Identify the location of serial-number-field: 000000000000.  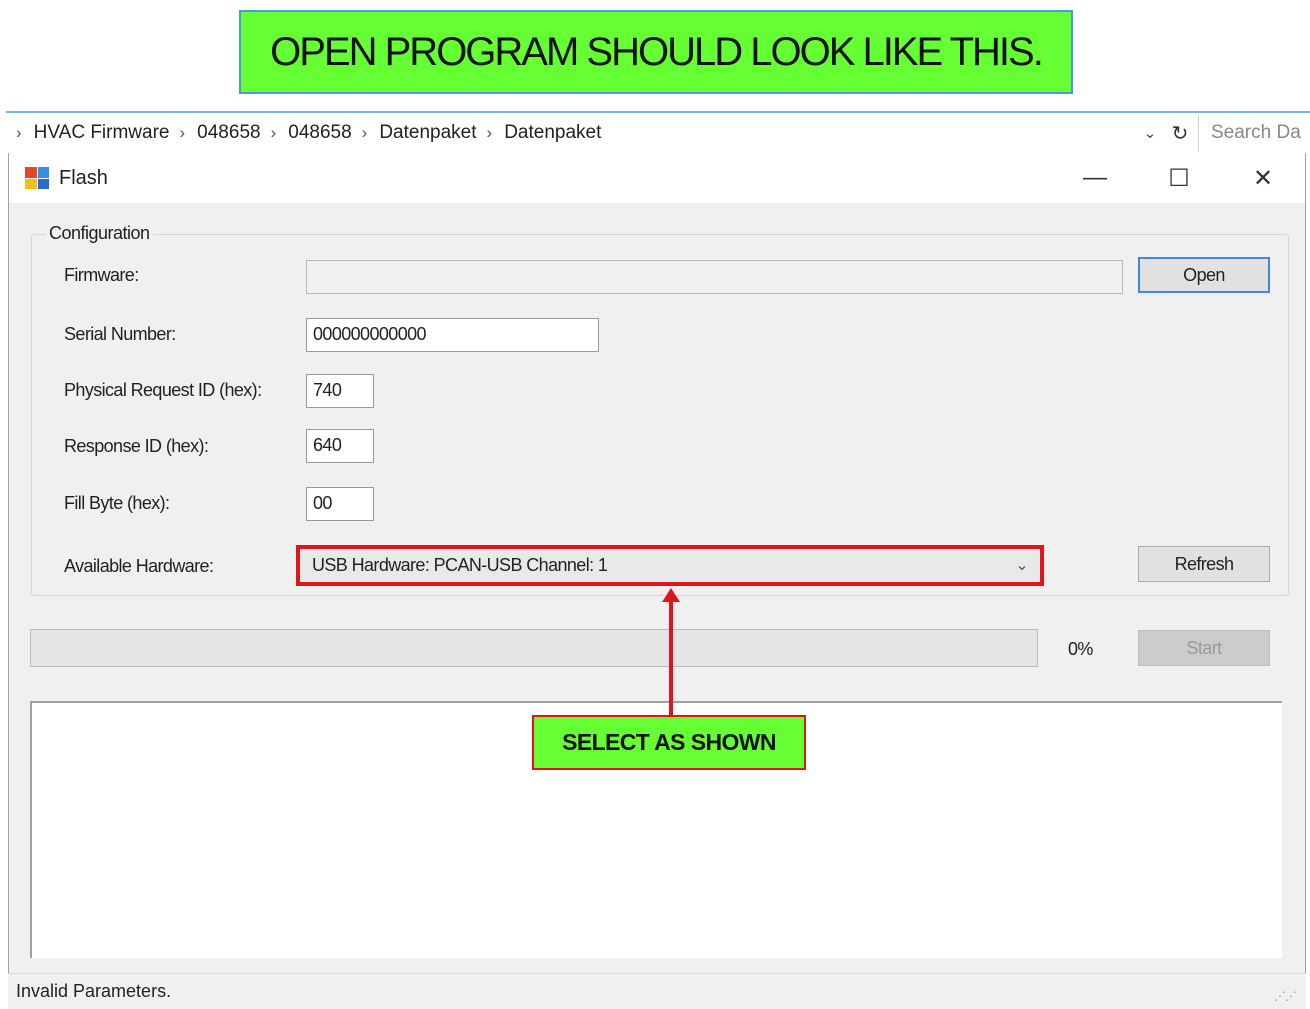
(452, 335).